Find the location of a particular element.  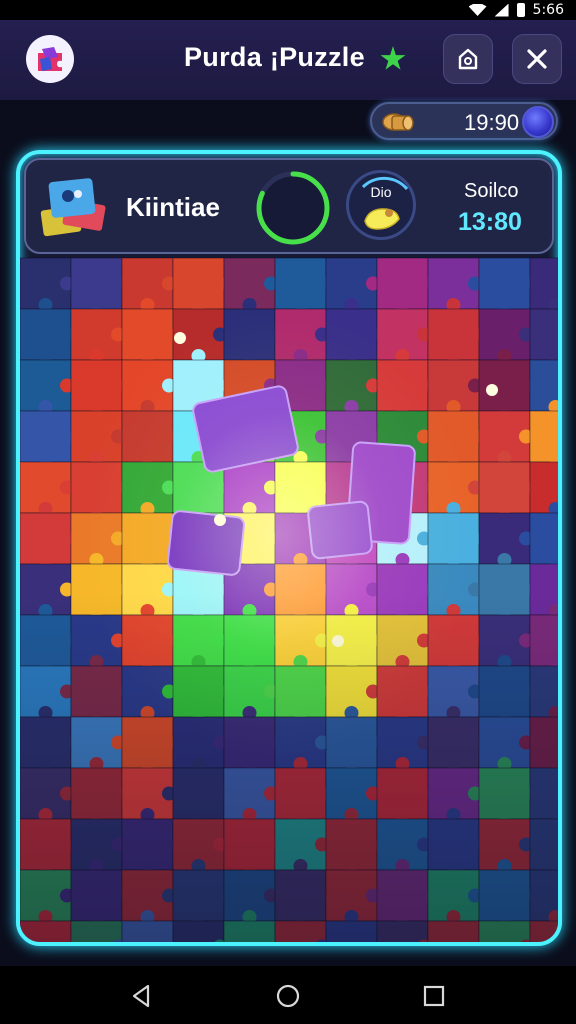

gem-icon is located at coordinates (538, 122).